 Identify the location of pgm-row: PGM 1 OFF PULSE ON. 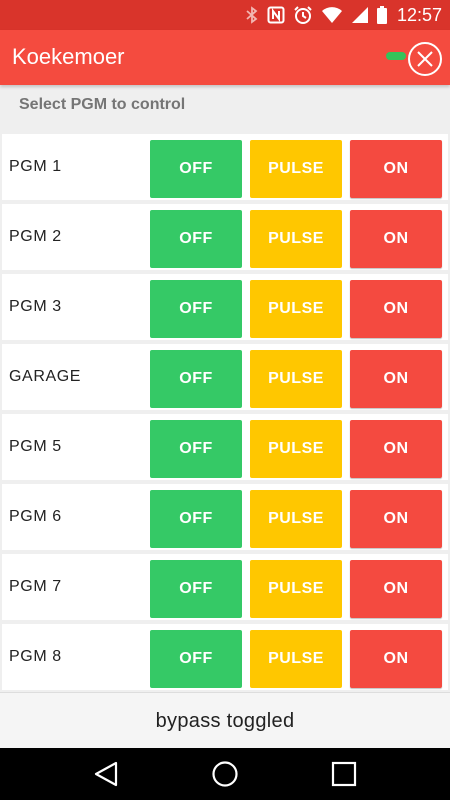
(225, 167).